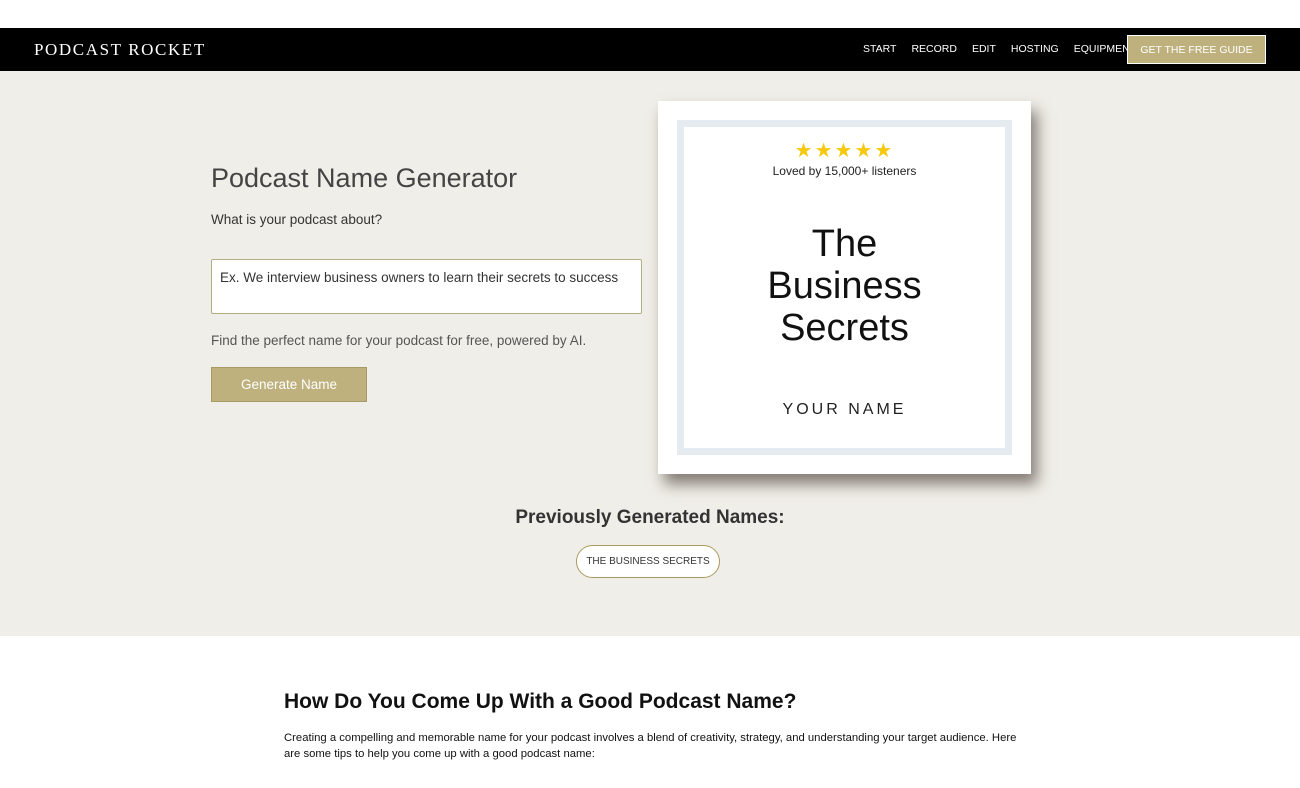 The height and width of the screenshot is (788, 1300). What do you see at coordinates (844, 244) in the screenshot?
I see `cover-title-line: The` at bounding box center [844, 244].